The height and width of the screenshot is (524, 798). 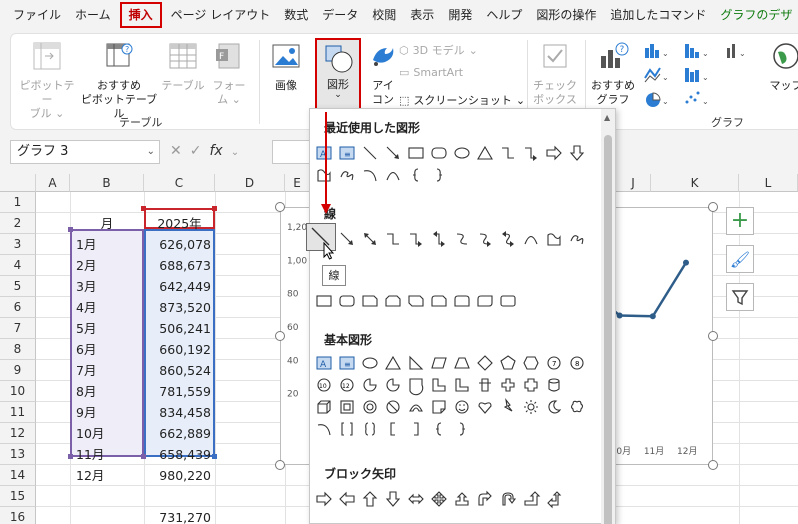 I want to click on row-header: 15, so click(x=18, y=496).